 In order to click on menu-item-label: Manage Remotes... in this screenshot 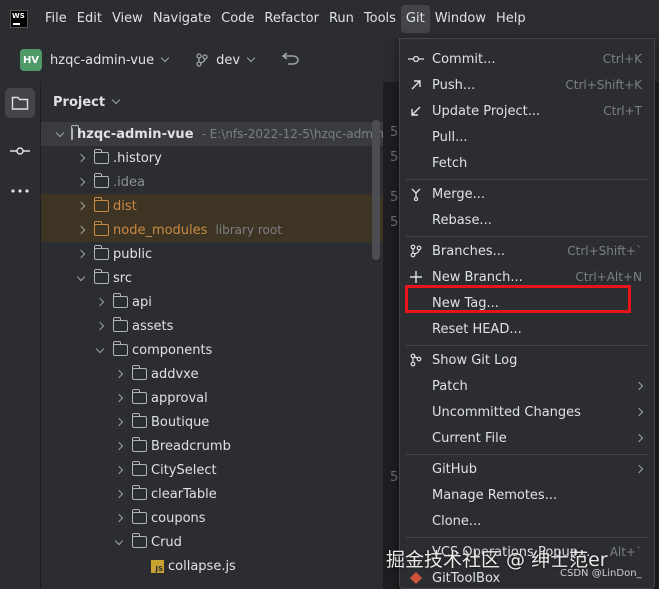, I will do `click(495, 495)`.